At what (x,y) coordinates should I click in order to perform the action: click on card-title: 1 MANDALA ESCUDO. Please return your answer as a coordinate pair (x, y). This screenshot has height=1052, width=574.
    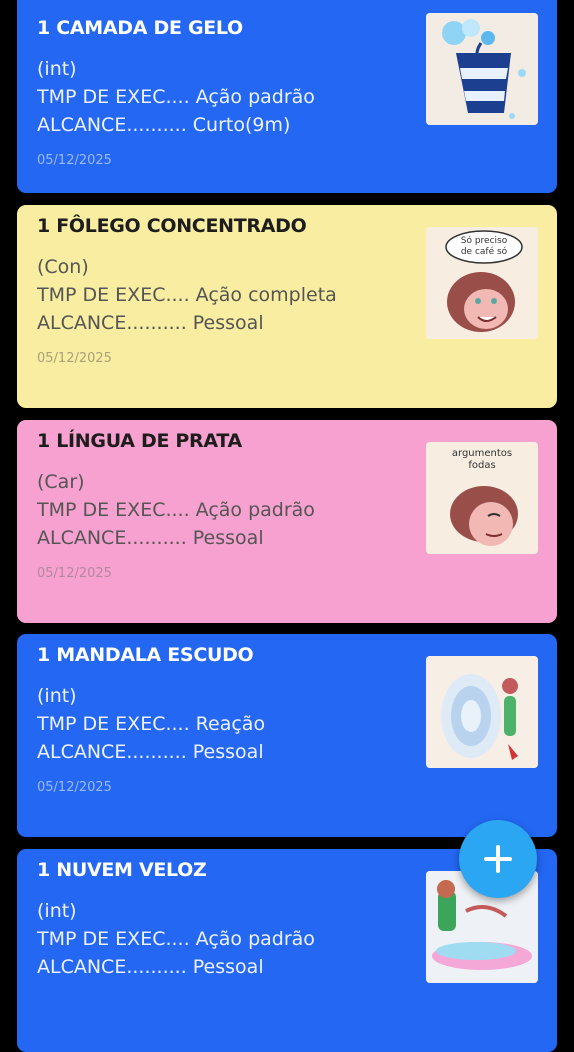
    Looking at the image, I should click on (145, 655).